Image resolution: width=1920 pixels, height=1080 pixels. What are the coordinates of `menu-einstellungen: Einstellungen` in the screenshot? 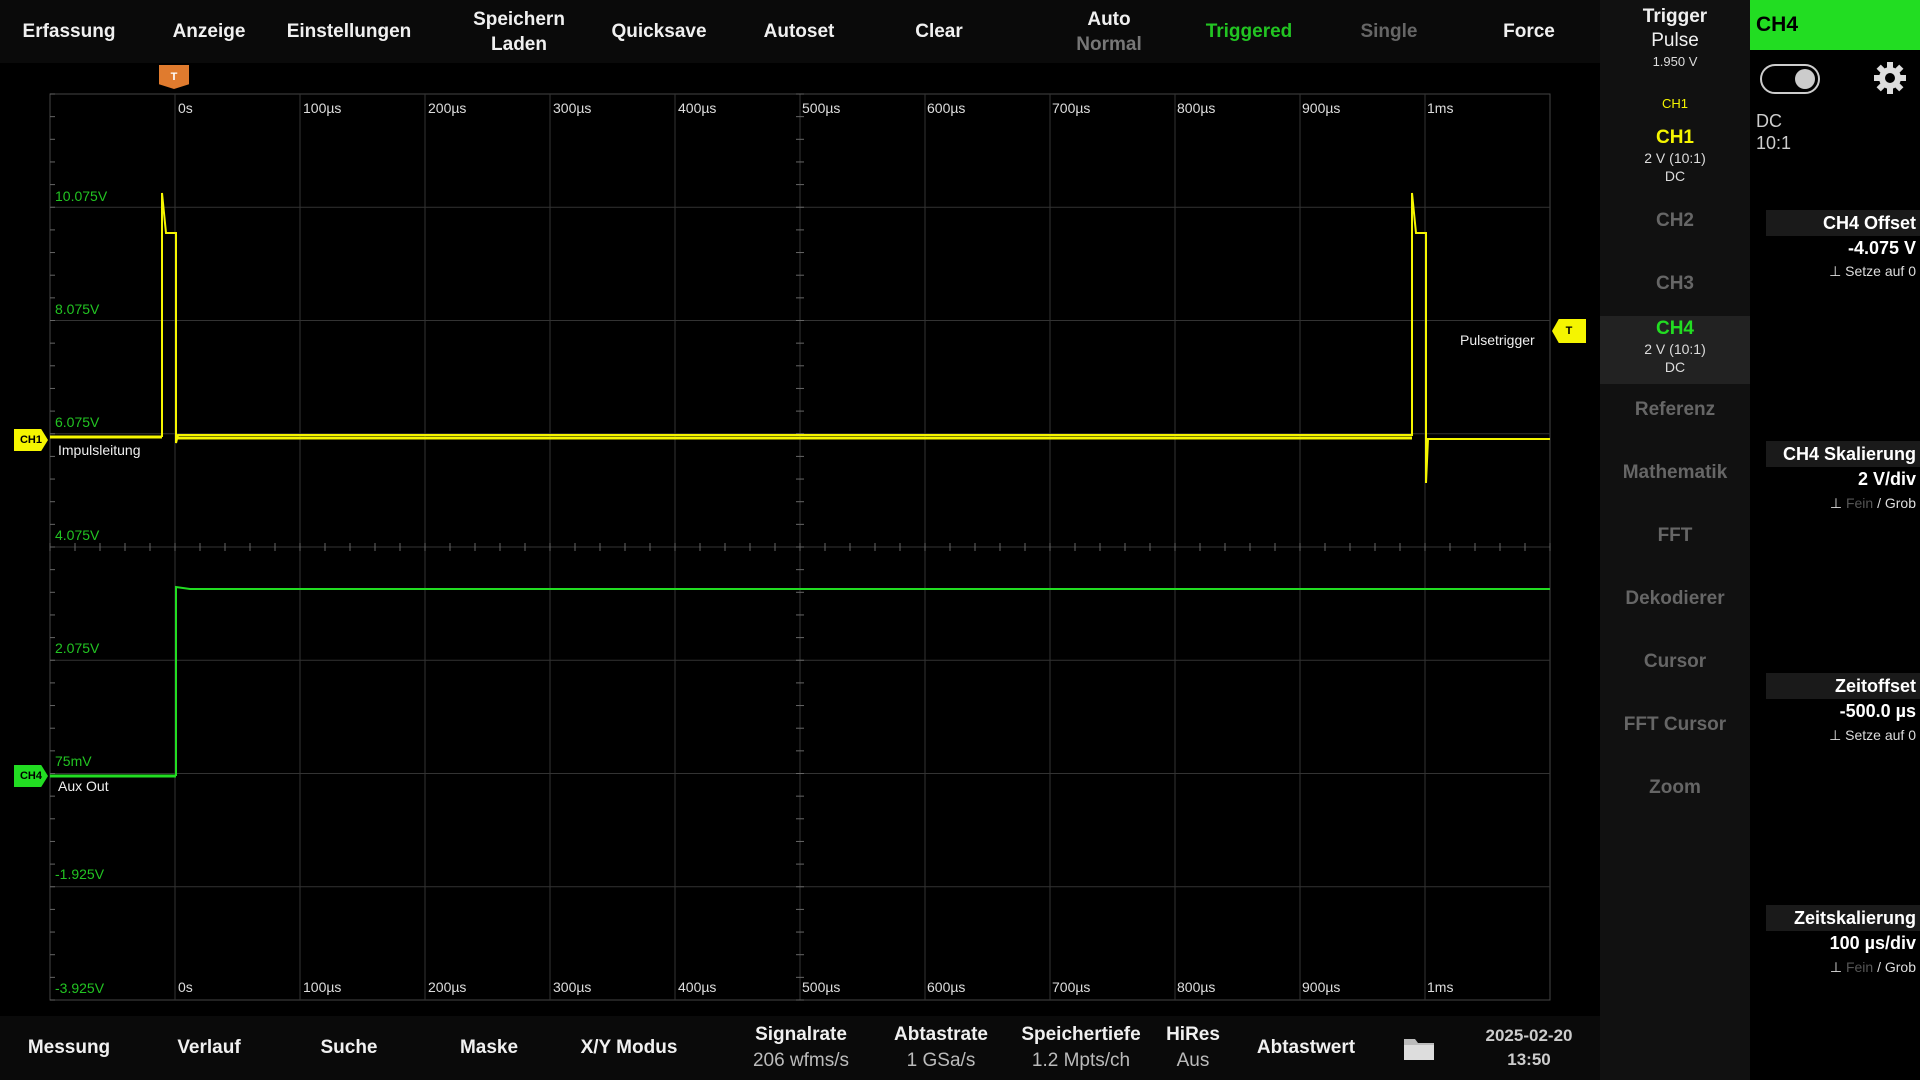 It's located at (349, 31).